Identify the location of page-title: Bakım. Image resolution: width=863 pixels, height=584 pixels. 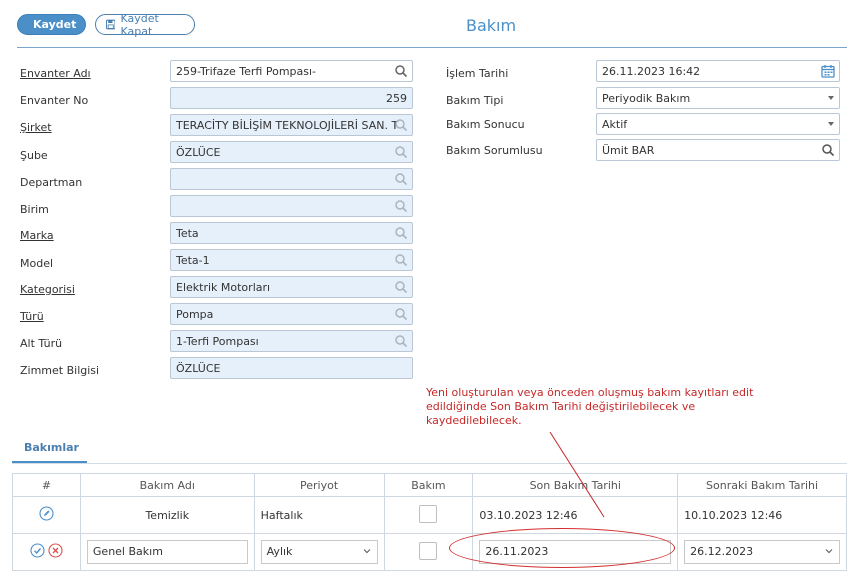
(491, 25).